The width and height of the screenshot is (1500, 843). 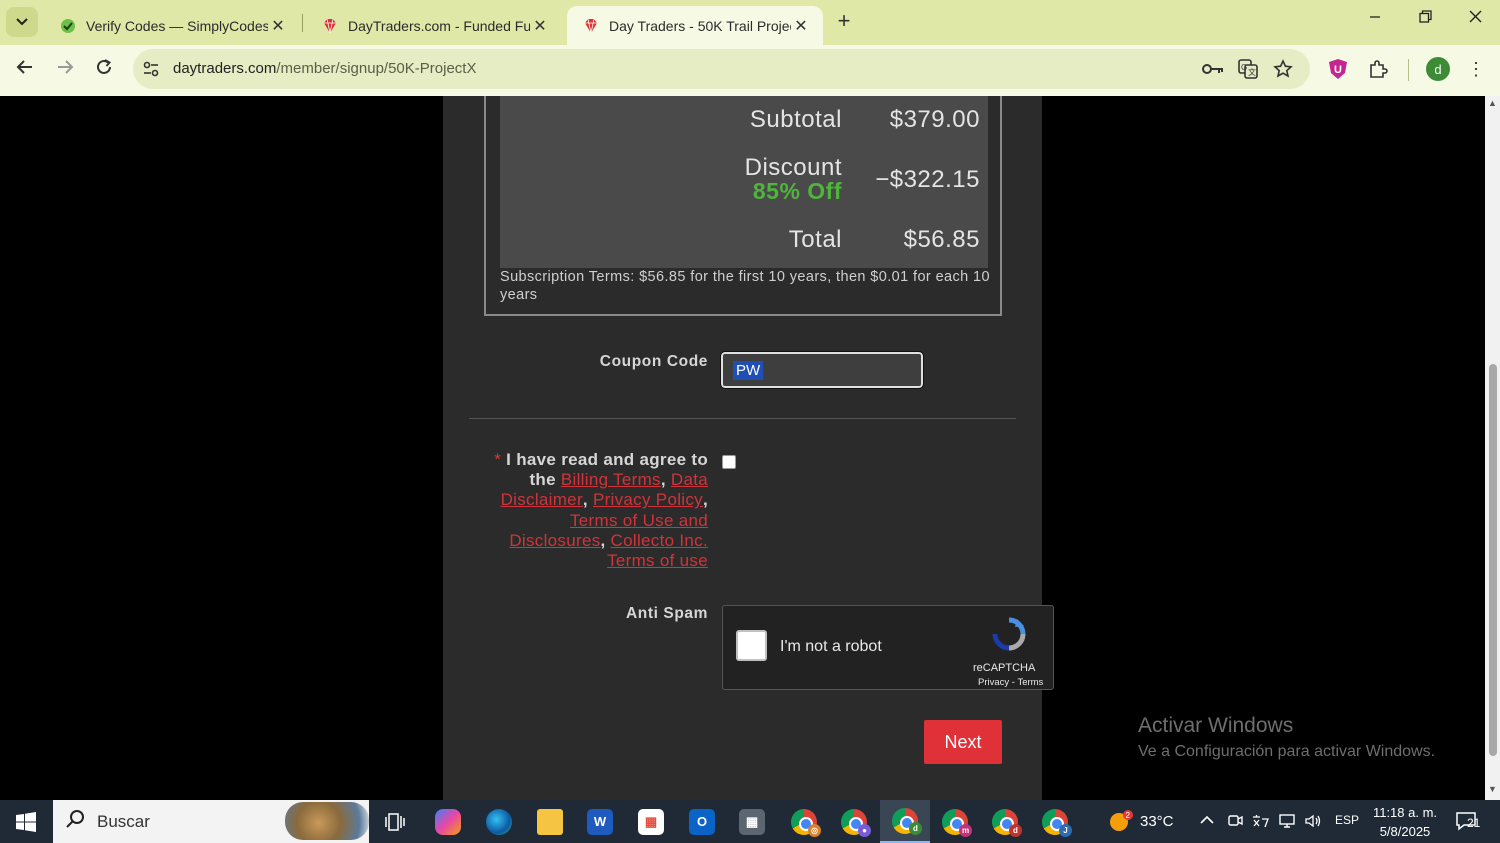 I want to click on windows-logo-icon, so click(x=26, y=821).